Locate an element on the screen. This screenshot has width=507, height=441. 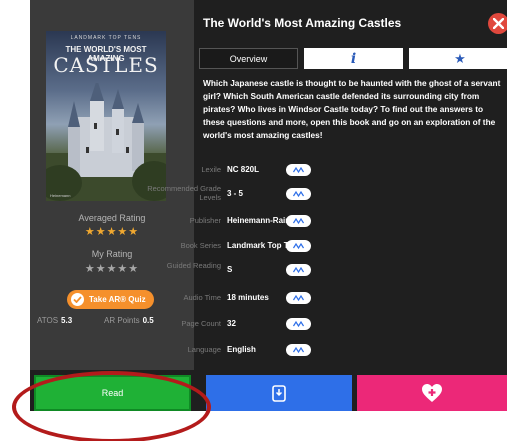
detail-value: S is located at coordinates (230, 269).